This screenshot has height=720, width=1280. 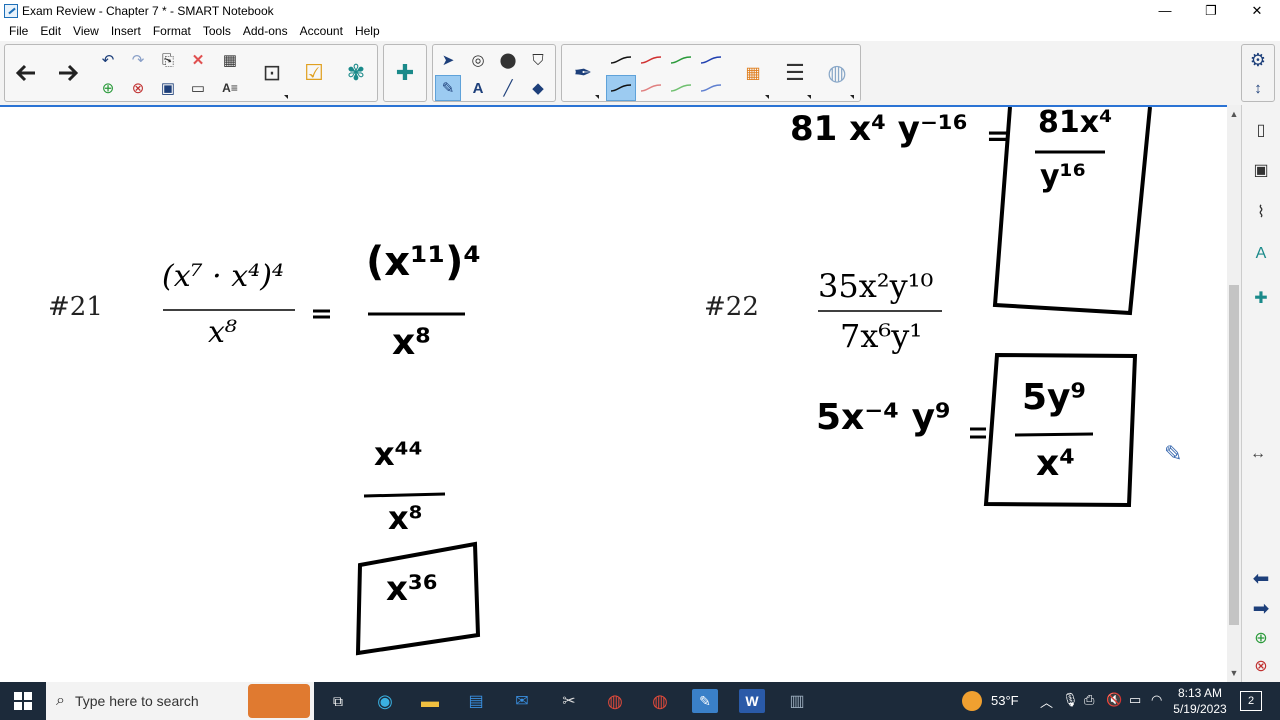 What do you see at coordinates (753, 73) in the screenshot?
I see `color-palette-button: ▦` at bounding box center [753, 73].